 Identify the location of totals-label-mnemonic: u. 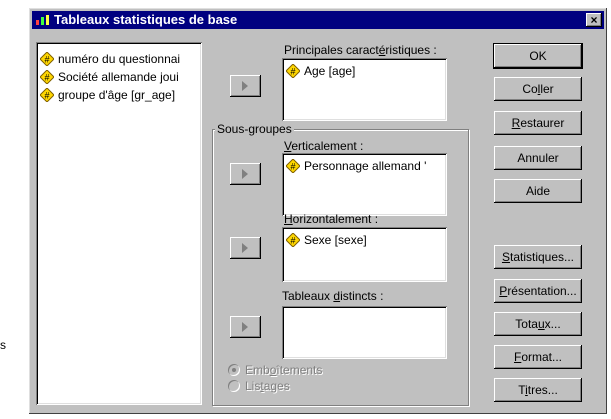
(541, 324).